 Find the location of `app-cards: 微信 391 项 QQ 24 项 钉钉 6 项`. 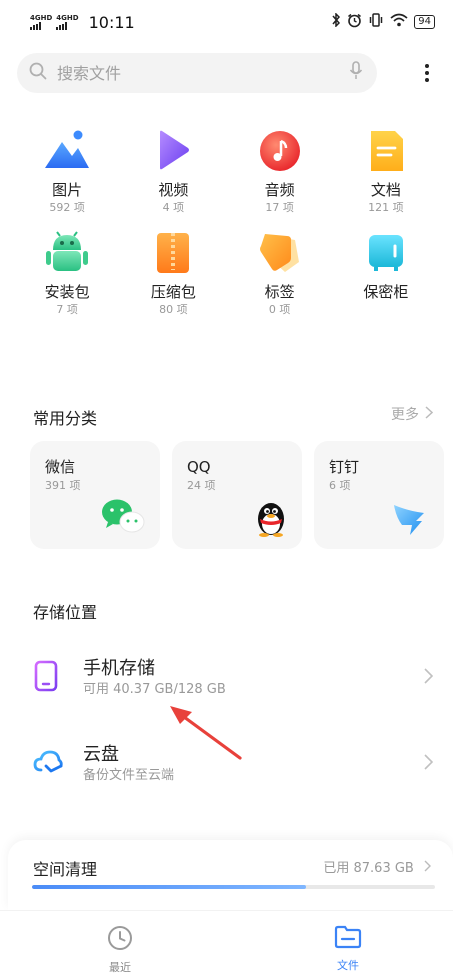

app-cards: 微信 391 项 QQ 24 项 钉钉 6 项 is located at coordinates (237, 495).